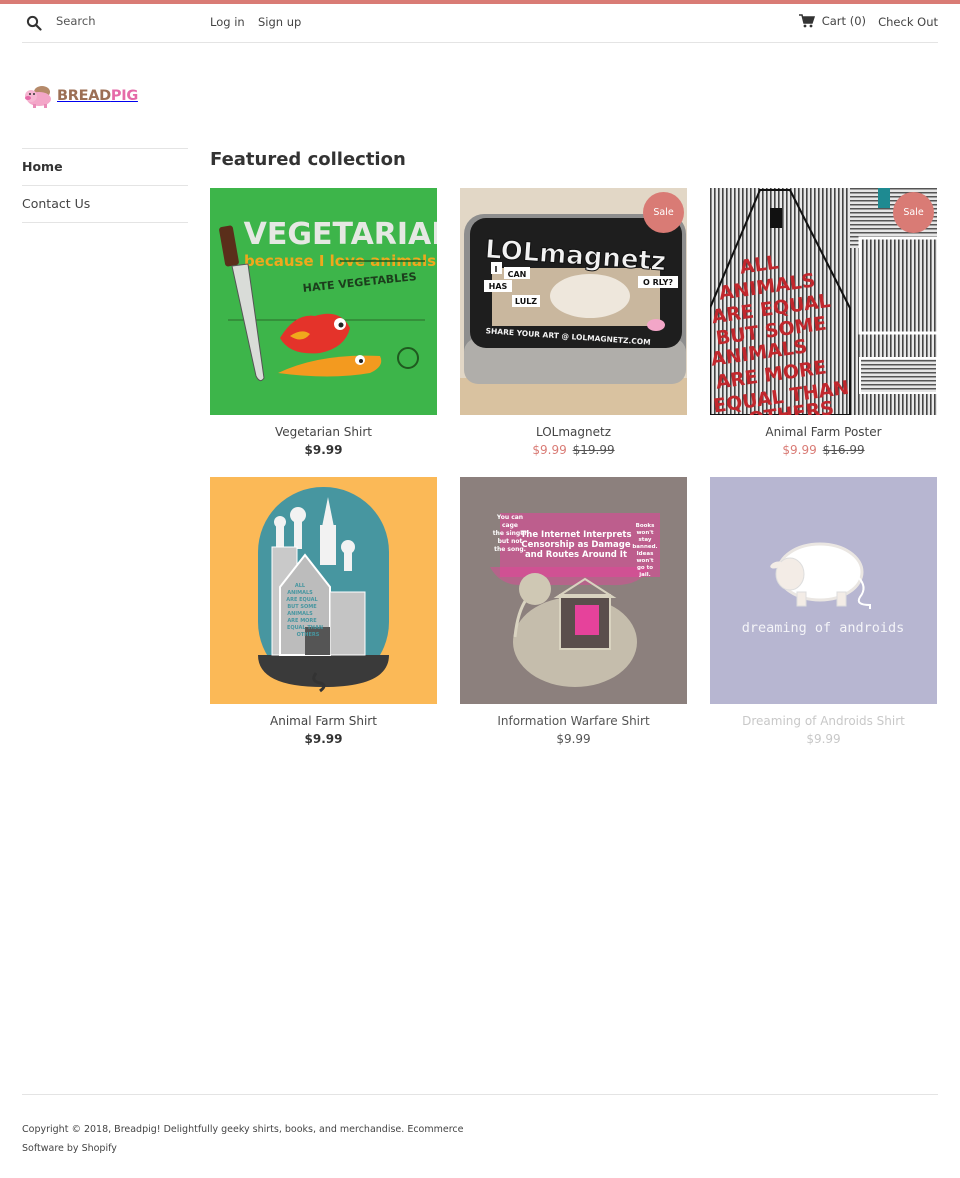 This screenshot has width=960, height=1178. What do you see at coordinates (823, 432) in the screenshot?
I see `product-title: Animal Farm Poster` at bounding box center [823, 432].